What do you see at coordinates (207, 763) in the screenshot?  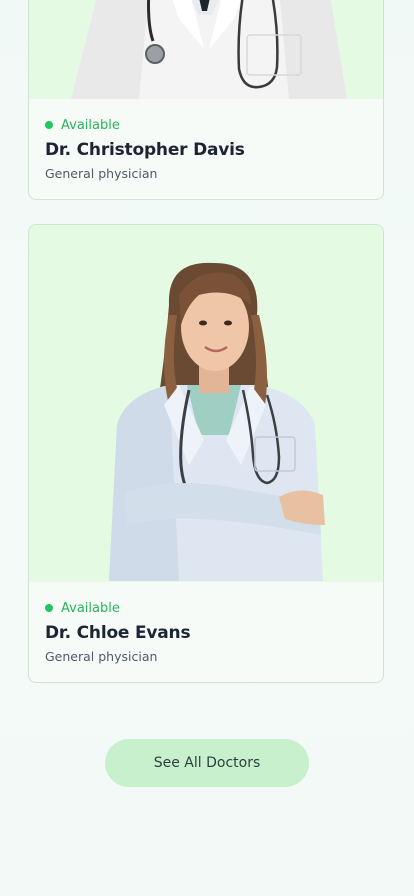 I see `see-all-doctors-button: See All Doctors` at bounding box center [207, 763].